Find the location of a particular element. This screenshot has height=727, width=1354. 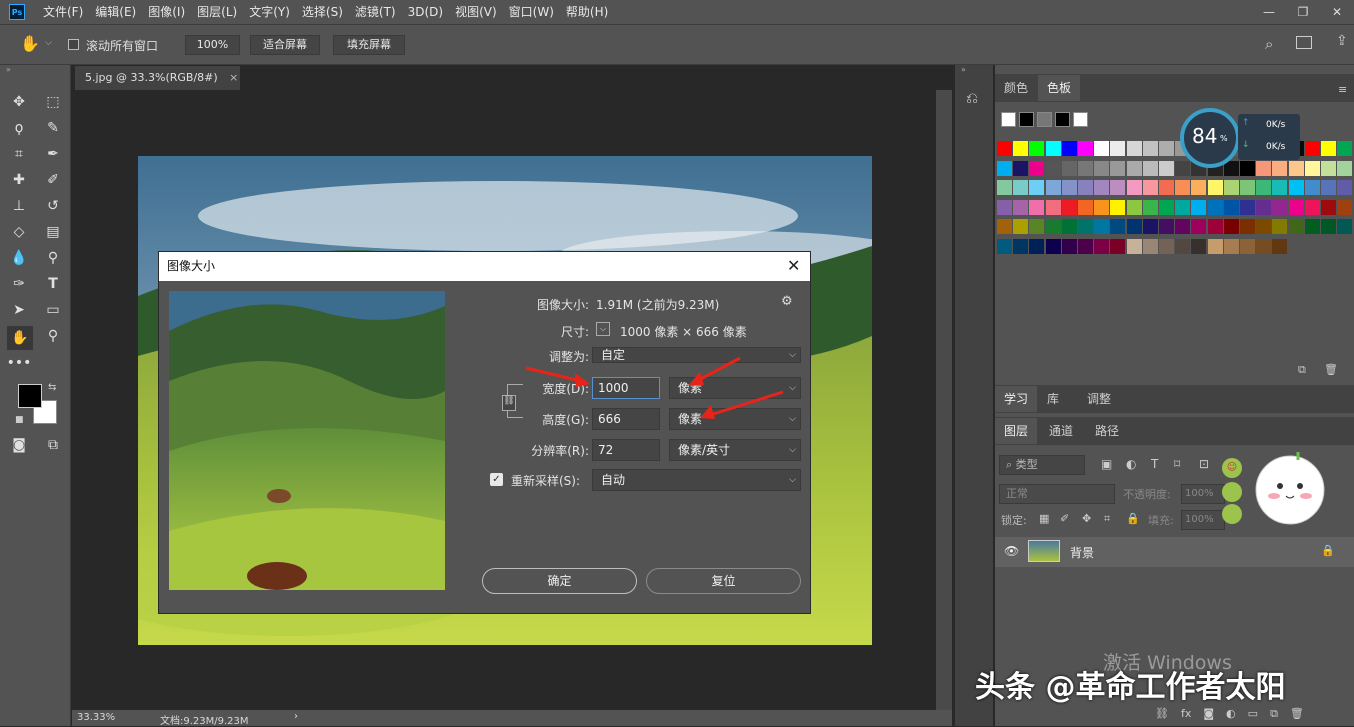

menu-file: 文件(F) is located at coordinates (63, 12).